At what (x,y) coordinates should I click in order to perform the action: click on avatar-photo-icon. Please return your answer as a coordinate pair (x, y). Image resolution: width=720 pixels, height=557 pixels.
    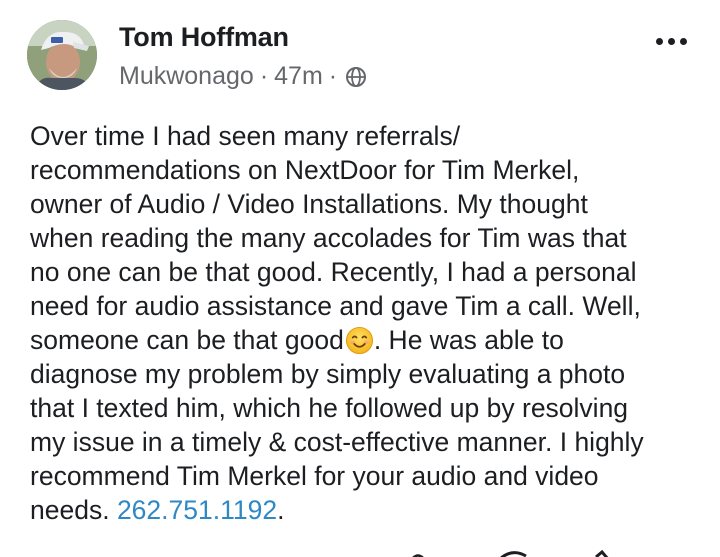
    Looking at the image, I should click on (62, 55).